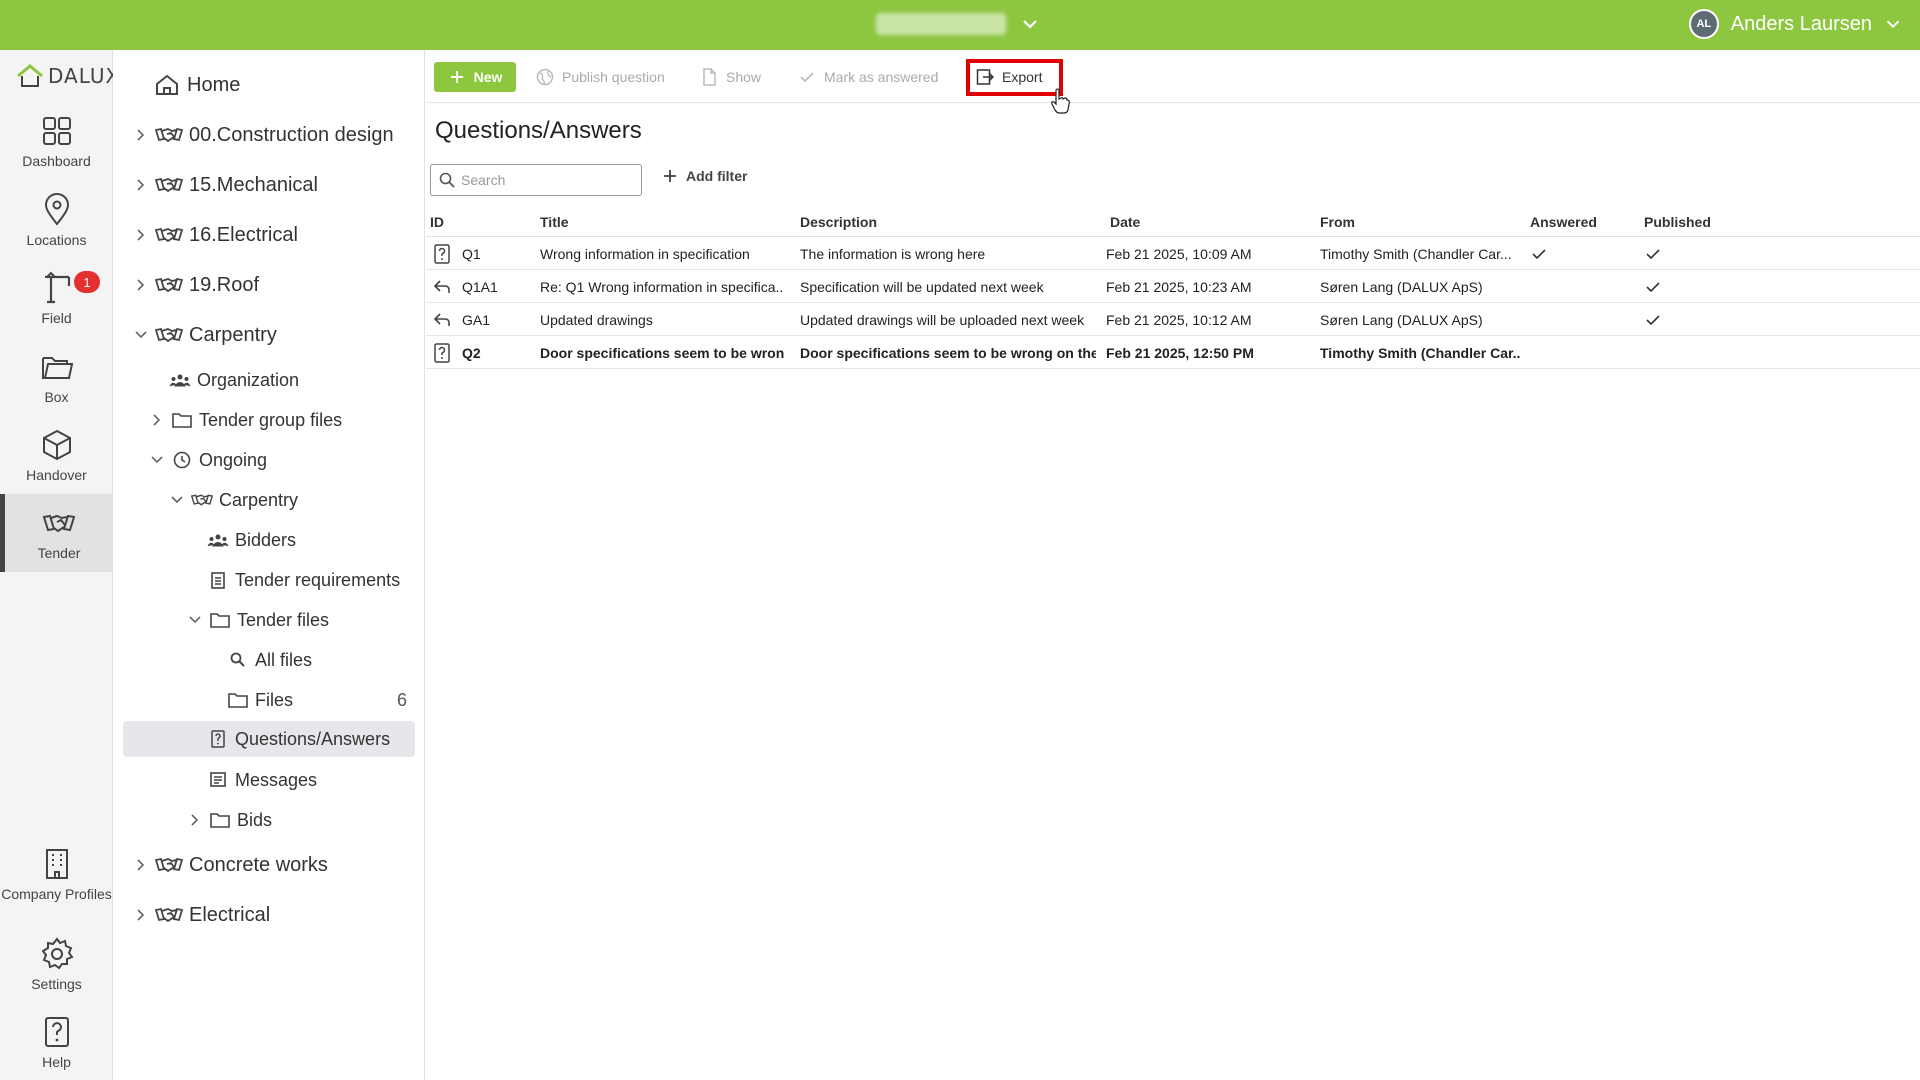 Image resolution: width=1920 pixels, height=1080 pixels. What do you see at coordinates (443, 319) in the screenshot?
I see `reply-icon` at bounding box center [443, 319].